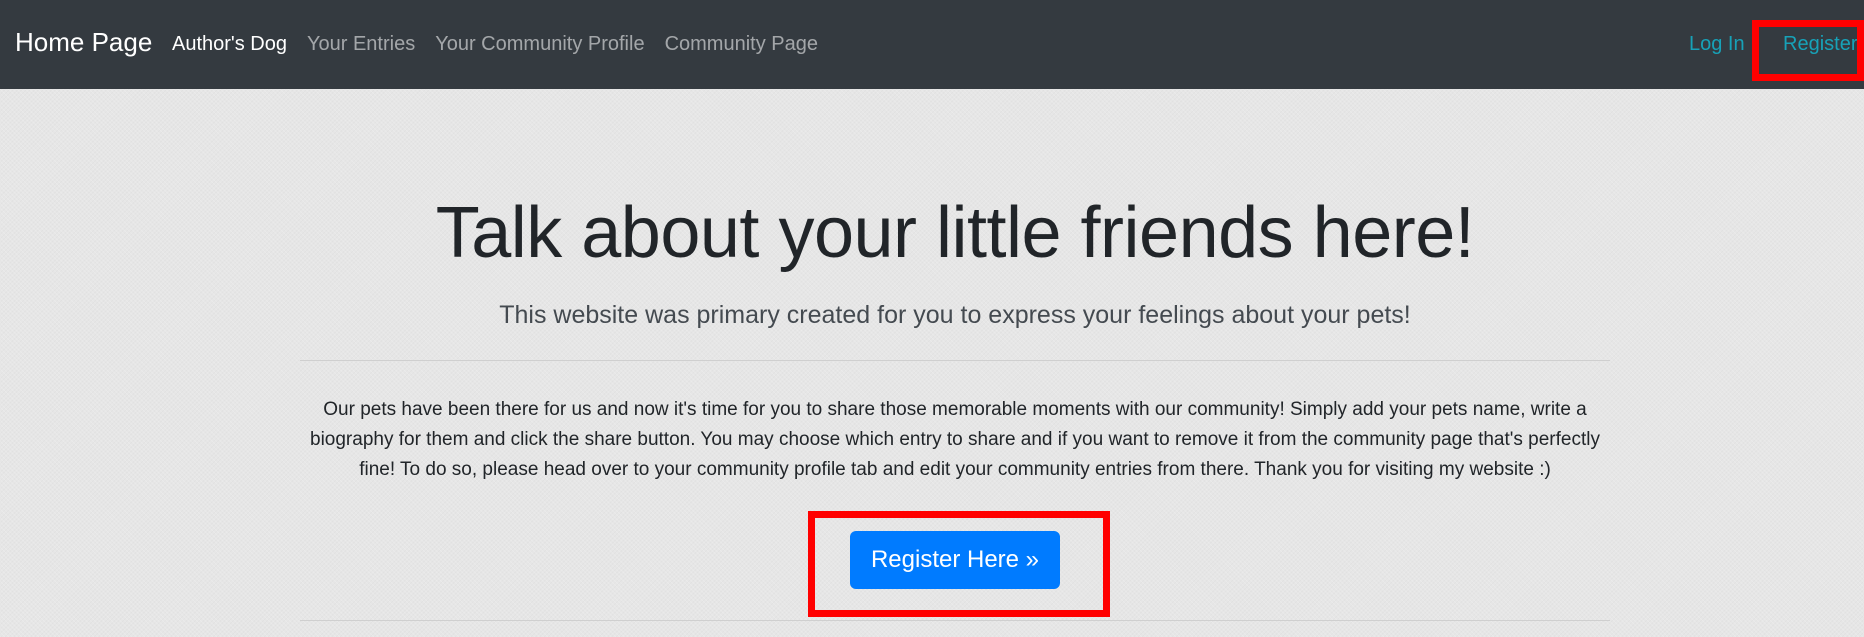 The image size is (1864, 637). I want to click on login-link: Log In, so click(1717, 44).